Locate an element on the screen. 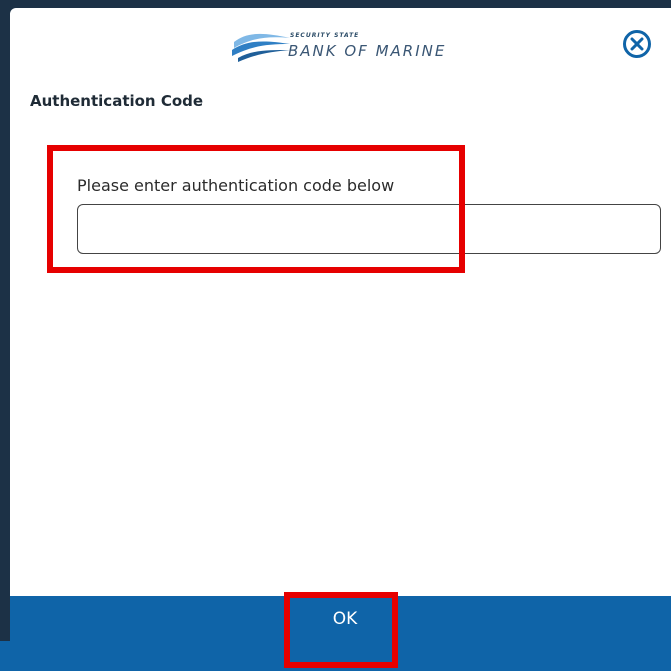 The image size is (671, 671). ok-button: OK is located at coordinates (345, 618).